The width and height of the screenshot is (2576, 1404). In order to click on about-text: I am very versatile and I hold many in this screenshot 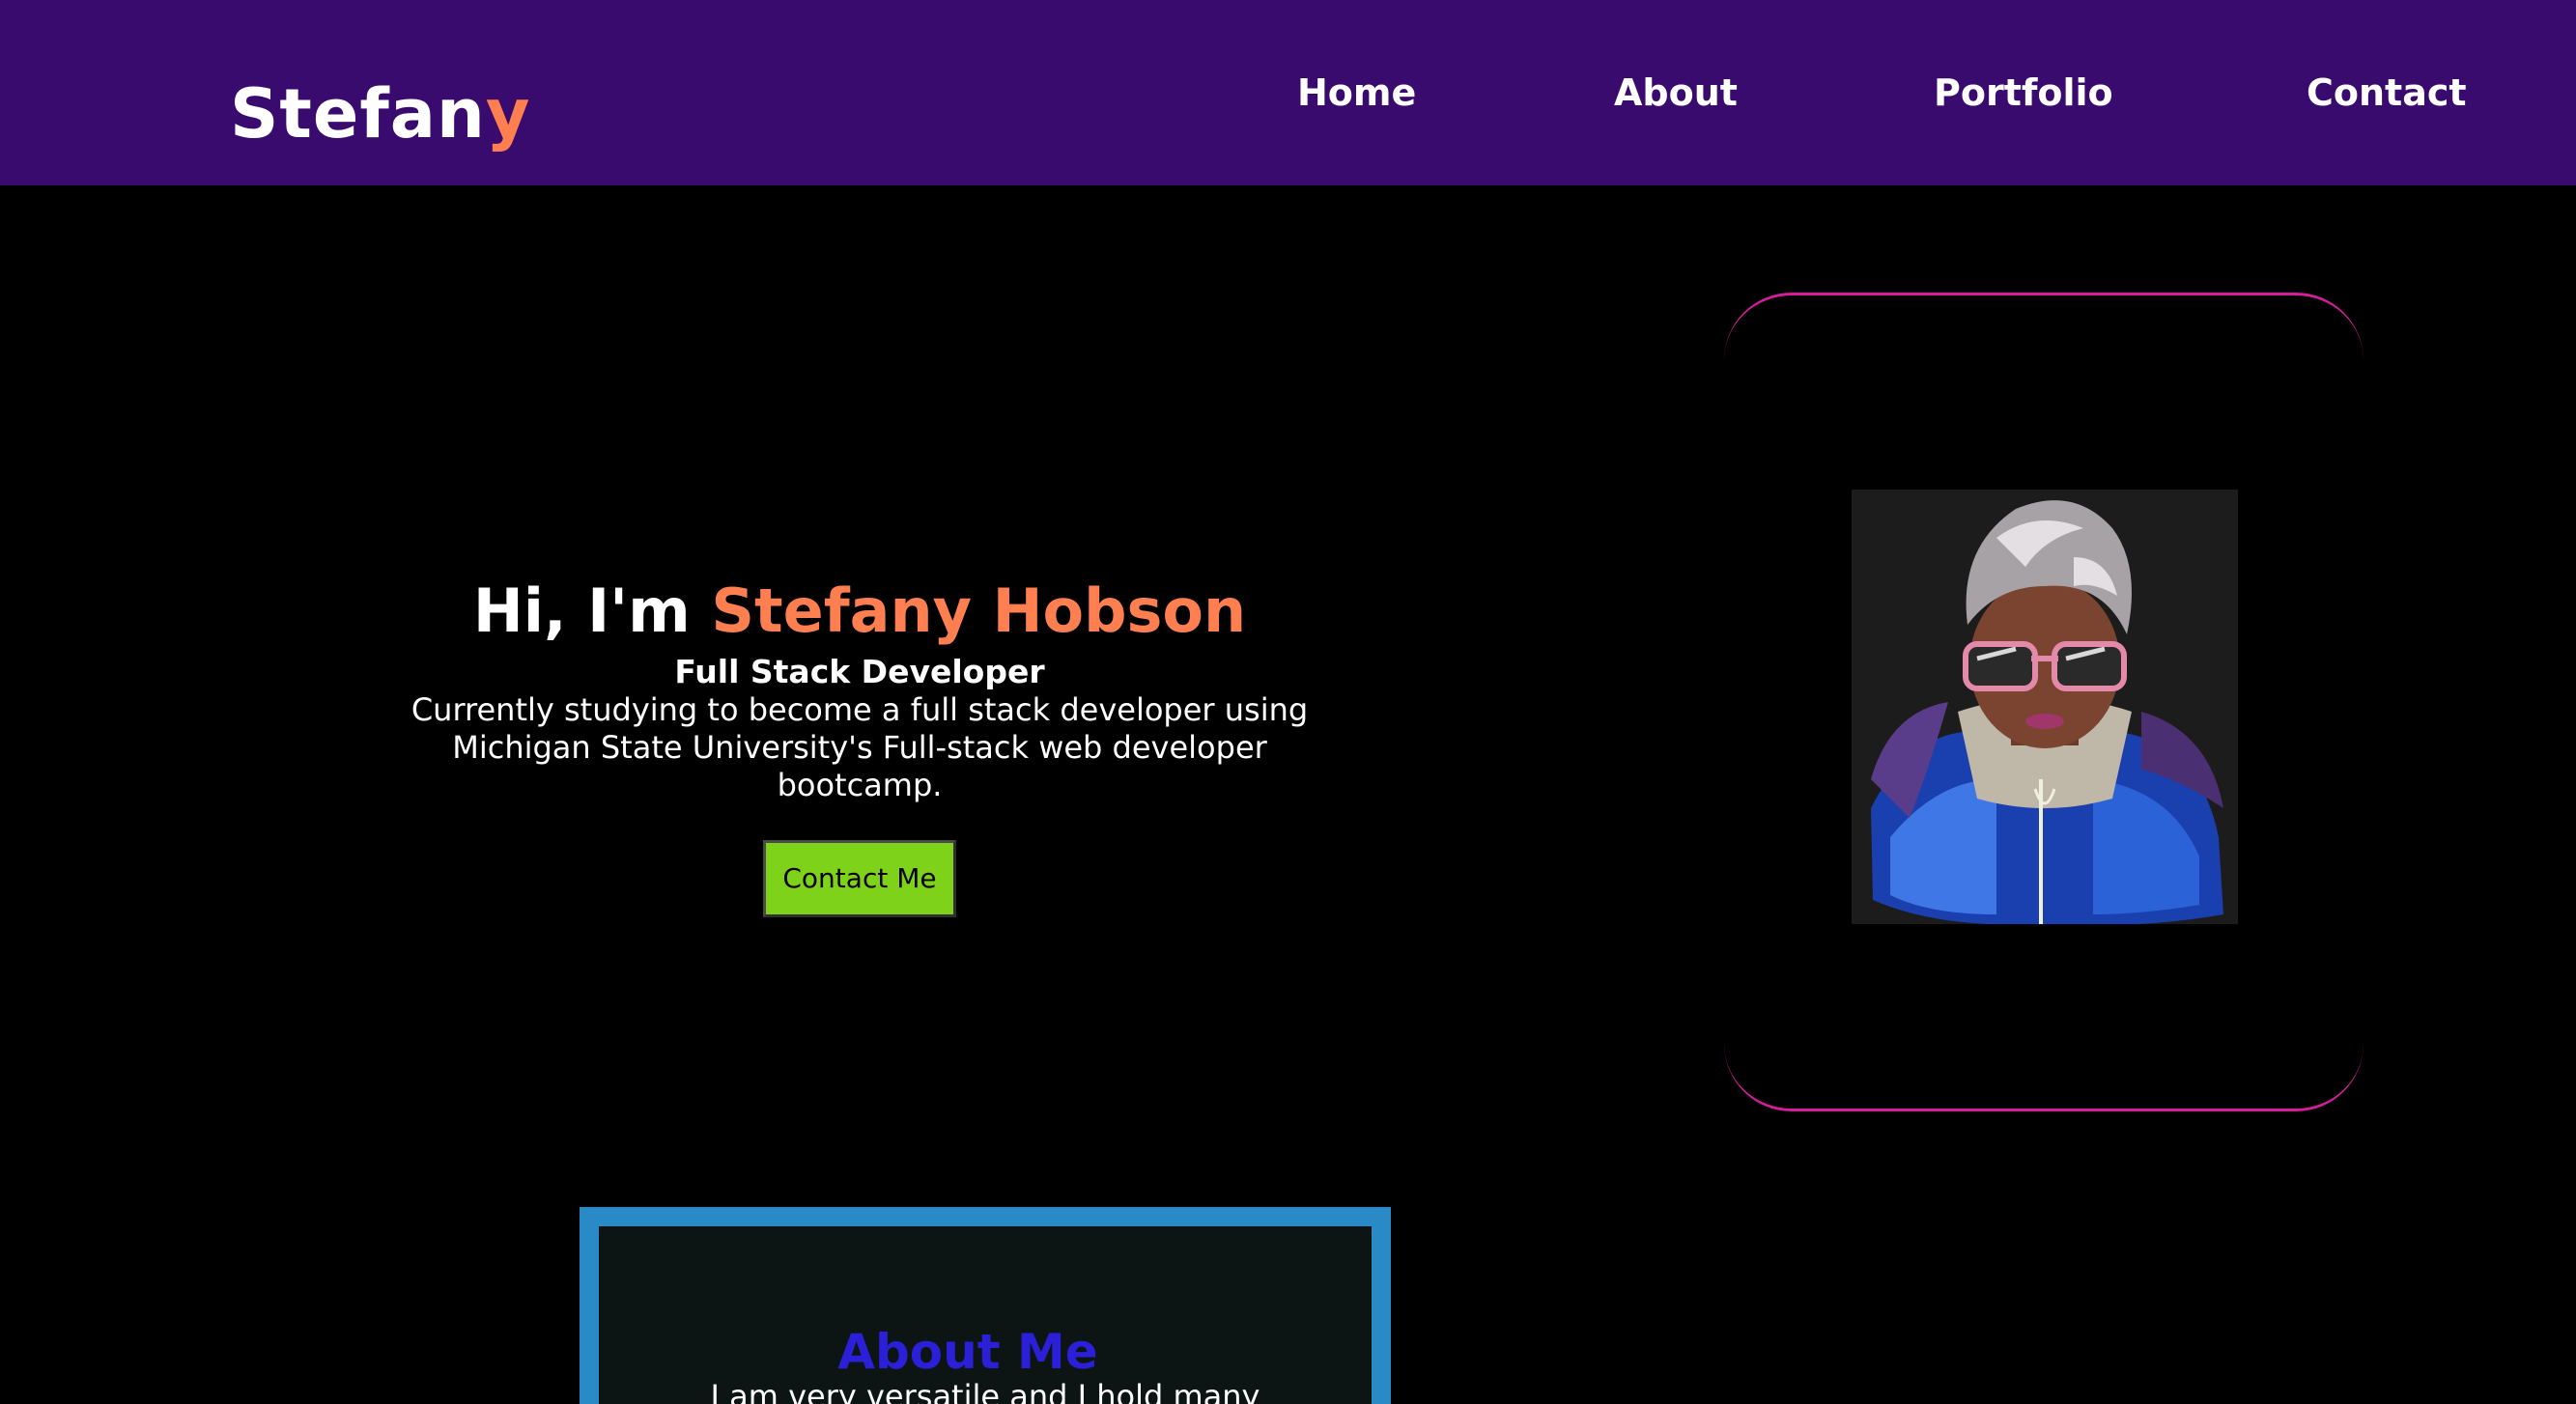, I will do `click(985, 1391)`.